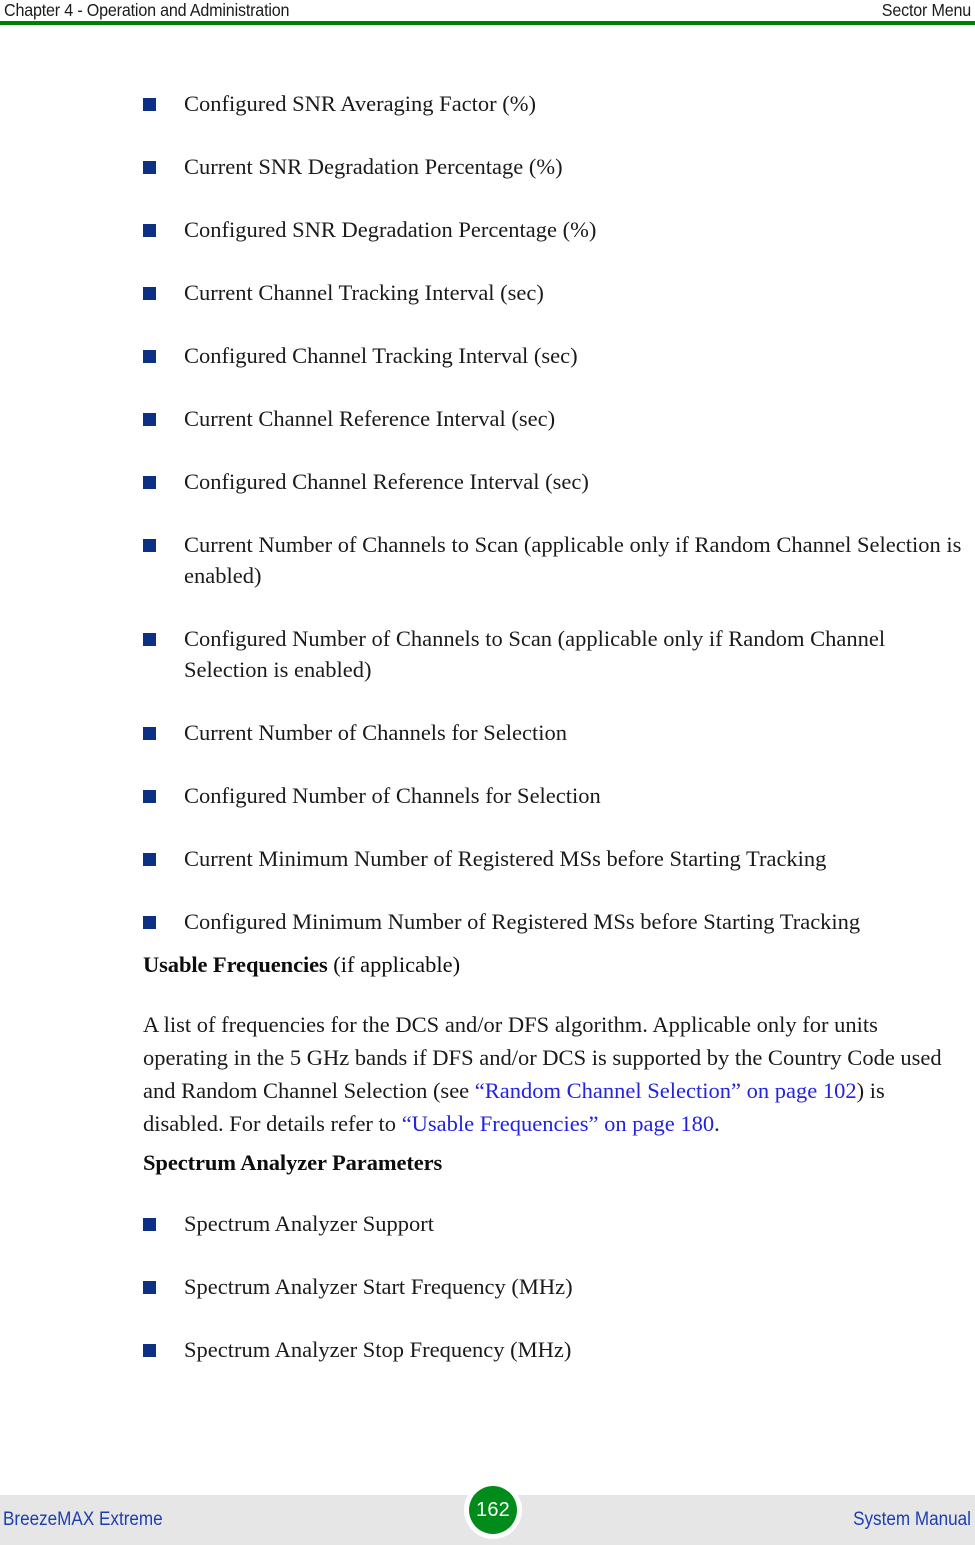 The image size is (975, 1545). I want to click on page-footer: BreezeMAX Extreme 162 System Manual, so click(487, 1513).